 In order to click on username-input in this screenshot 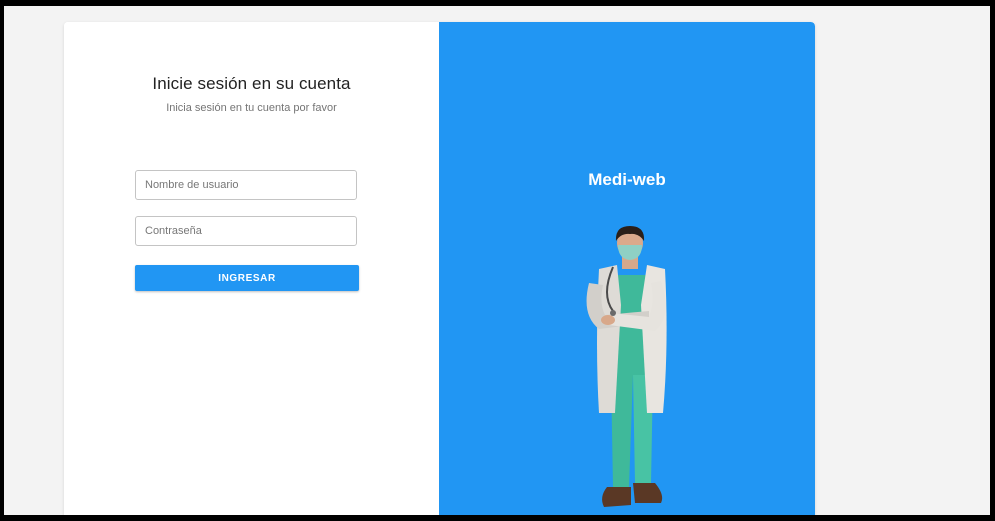, I will do `click(246, 185)`.